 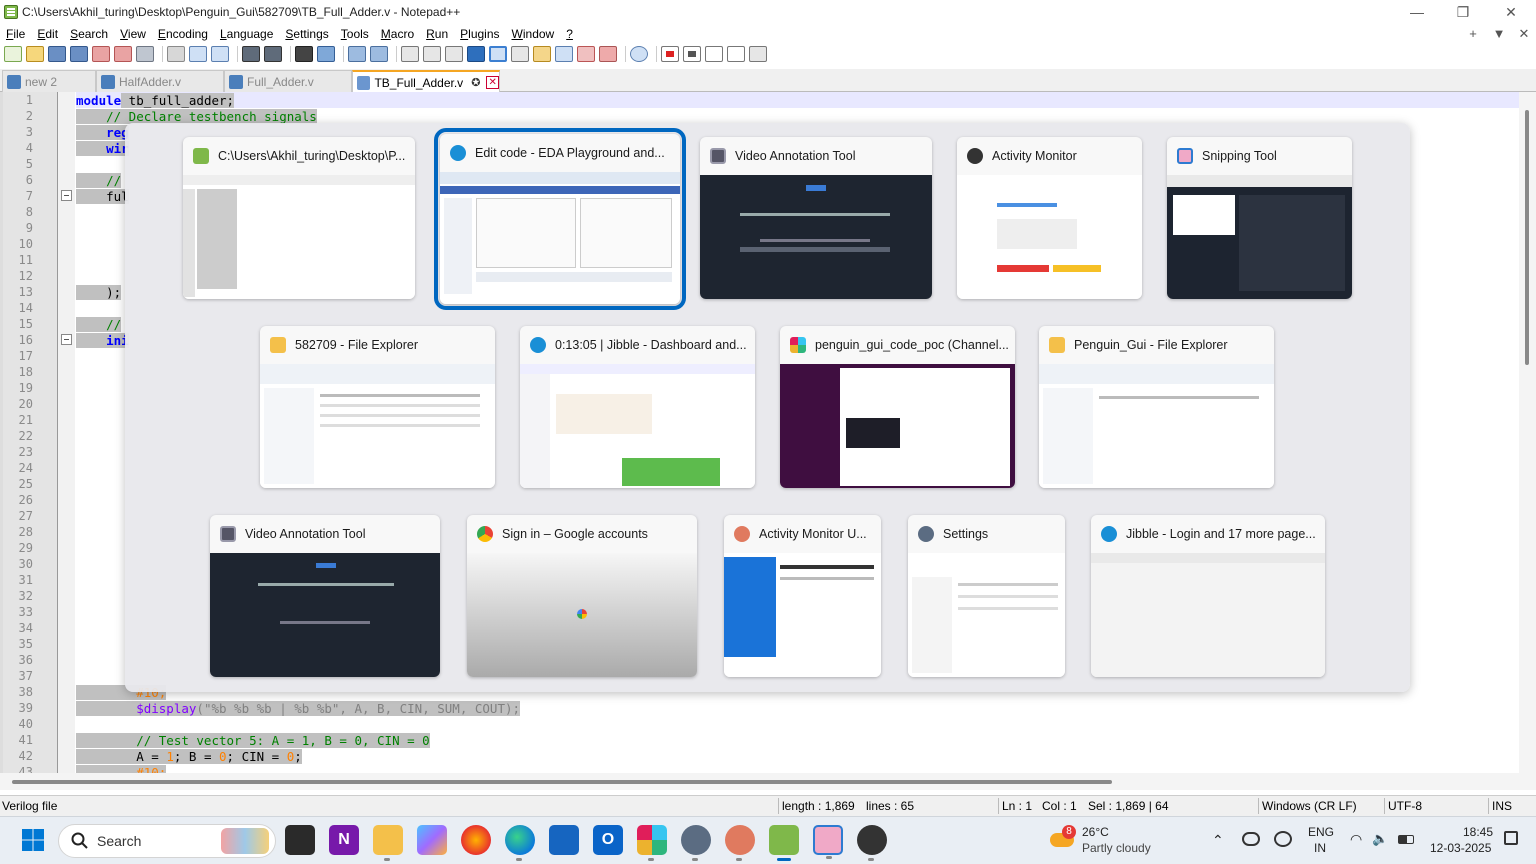 I want to click on close-document-button: ✕, so click(x=1524, y=33).